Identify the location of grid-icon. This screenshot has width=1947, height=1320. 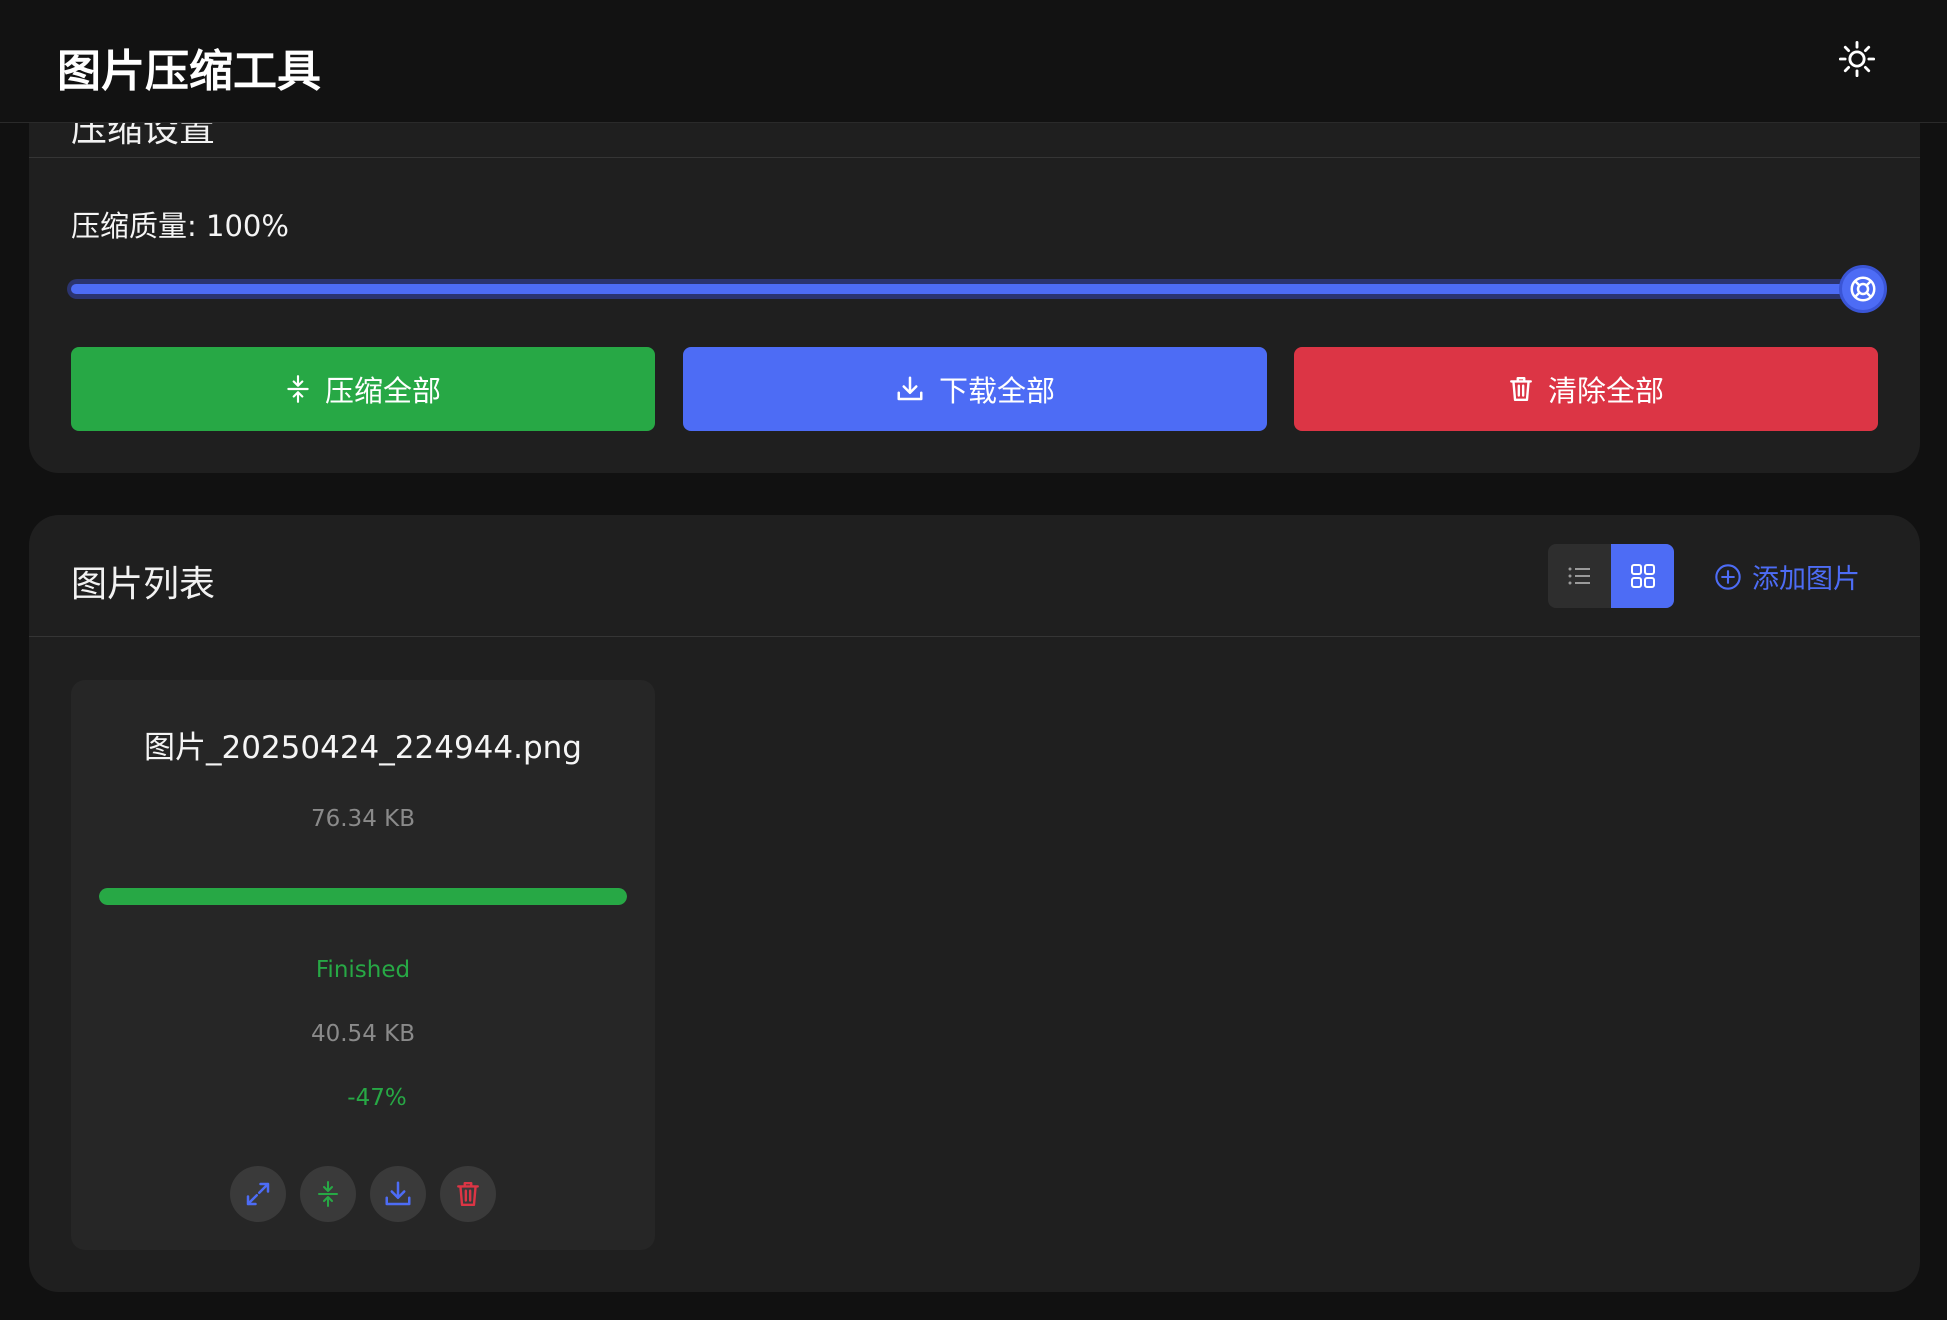
(1642, 576).